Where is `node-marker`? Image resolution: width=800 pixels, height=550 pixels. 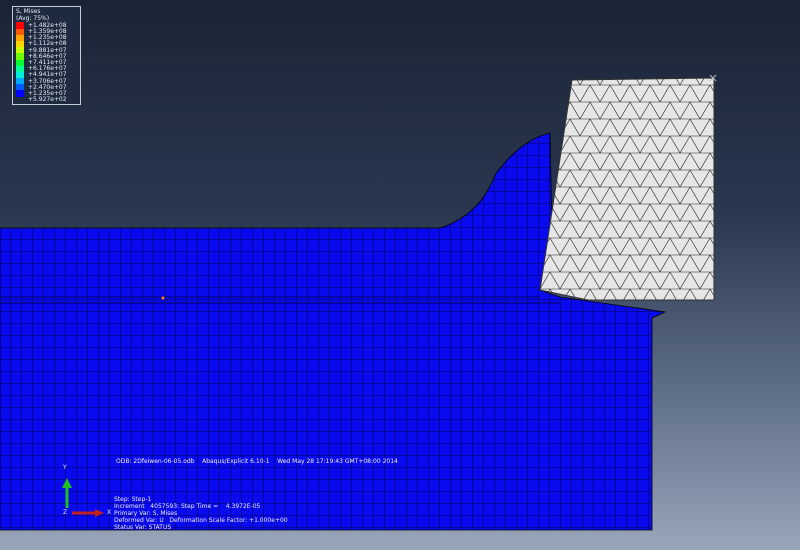
node-marker is located at coordinates (163, 298).